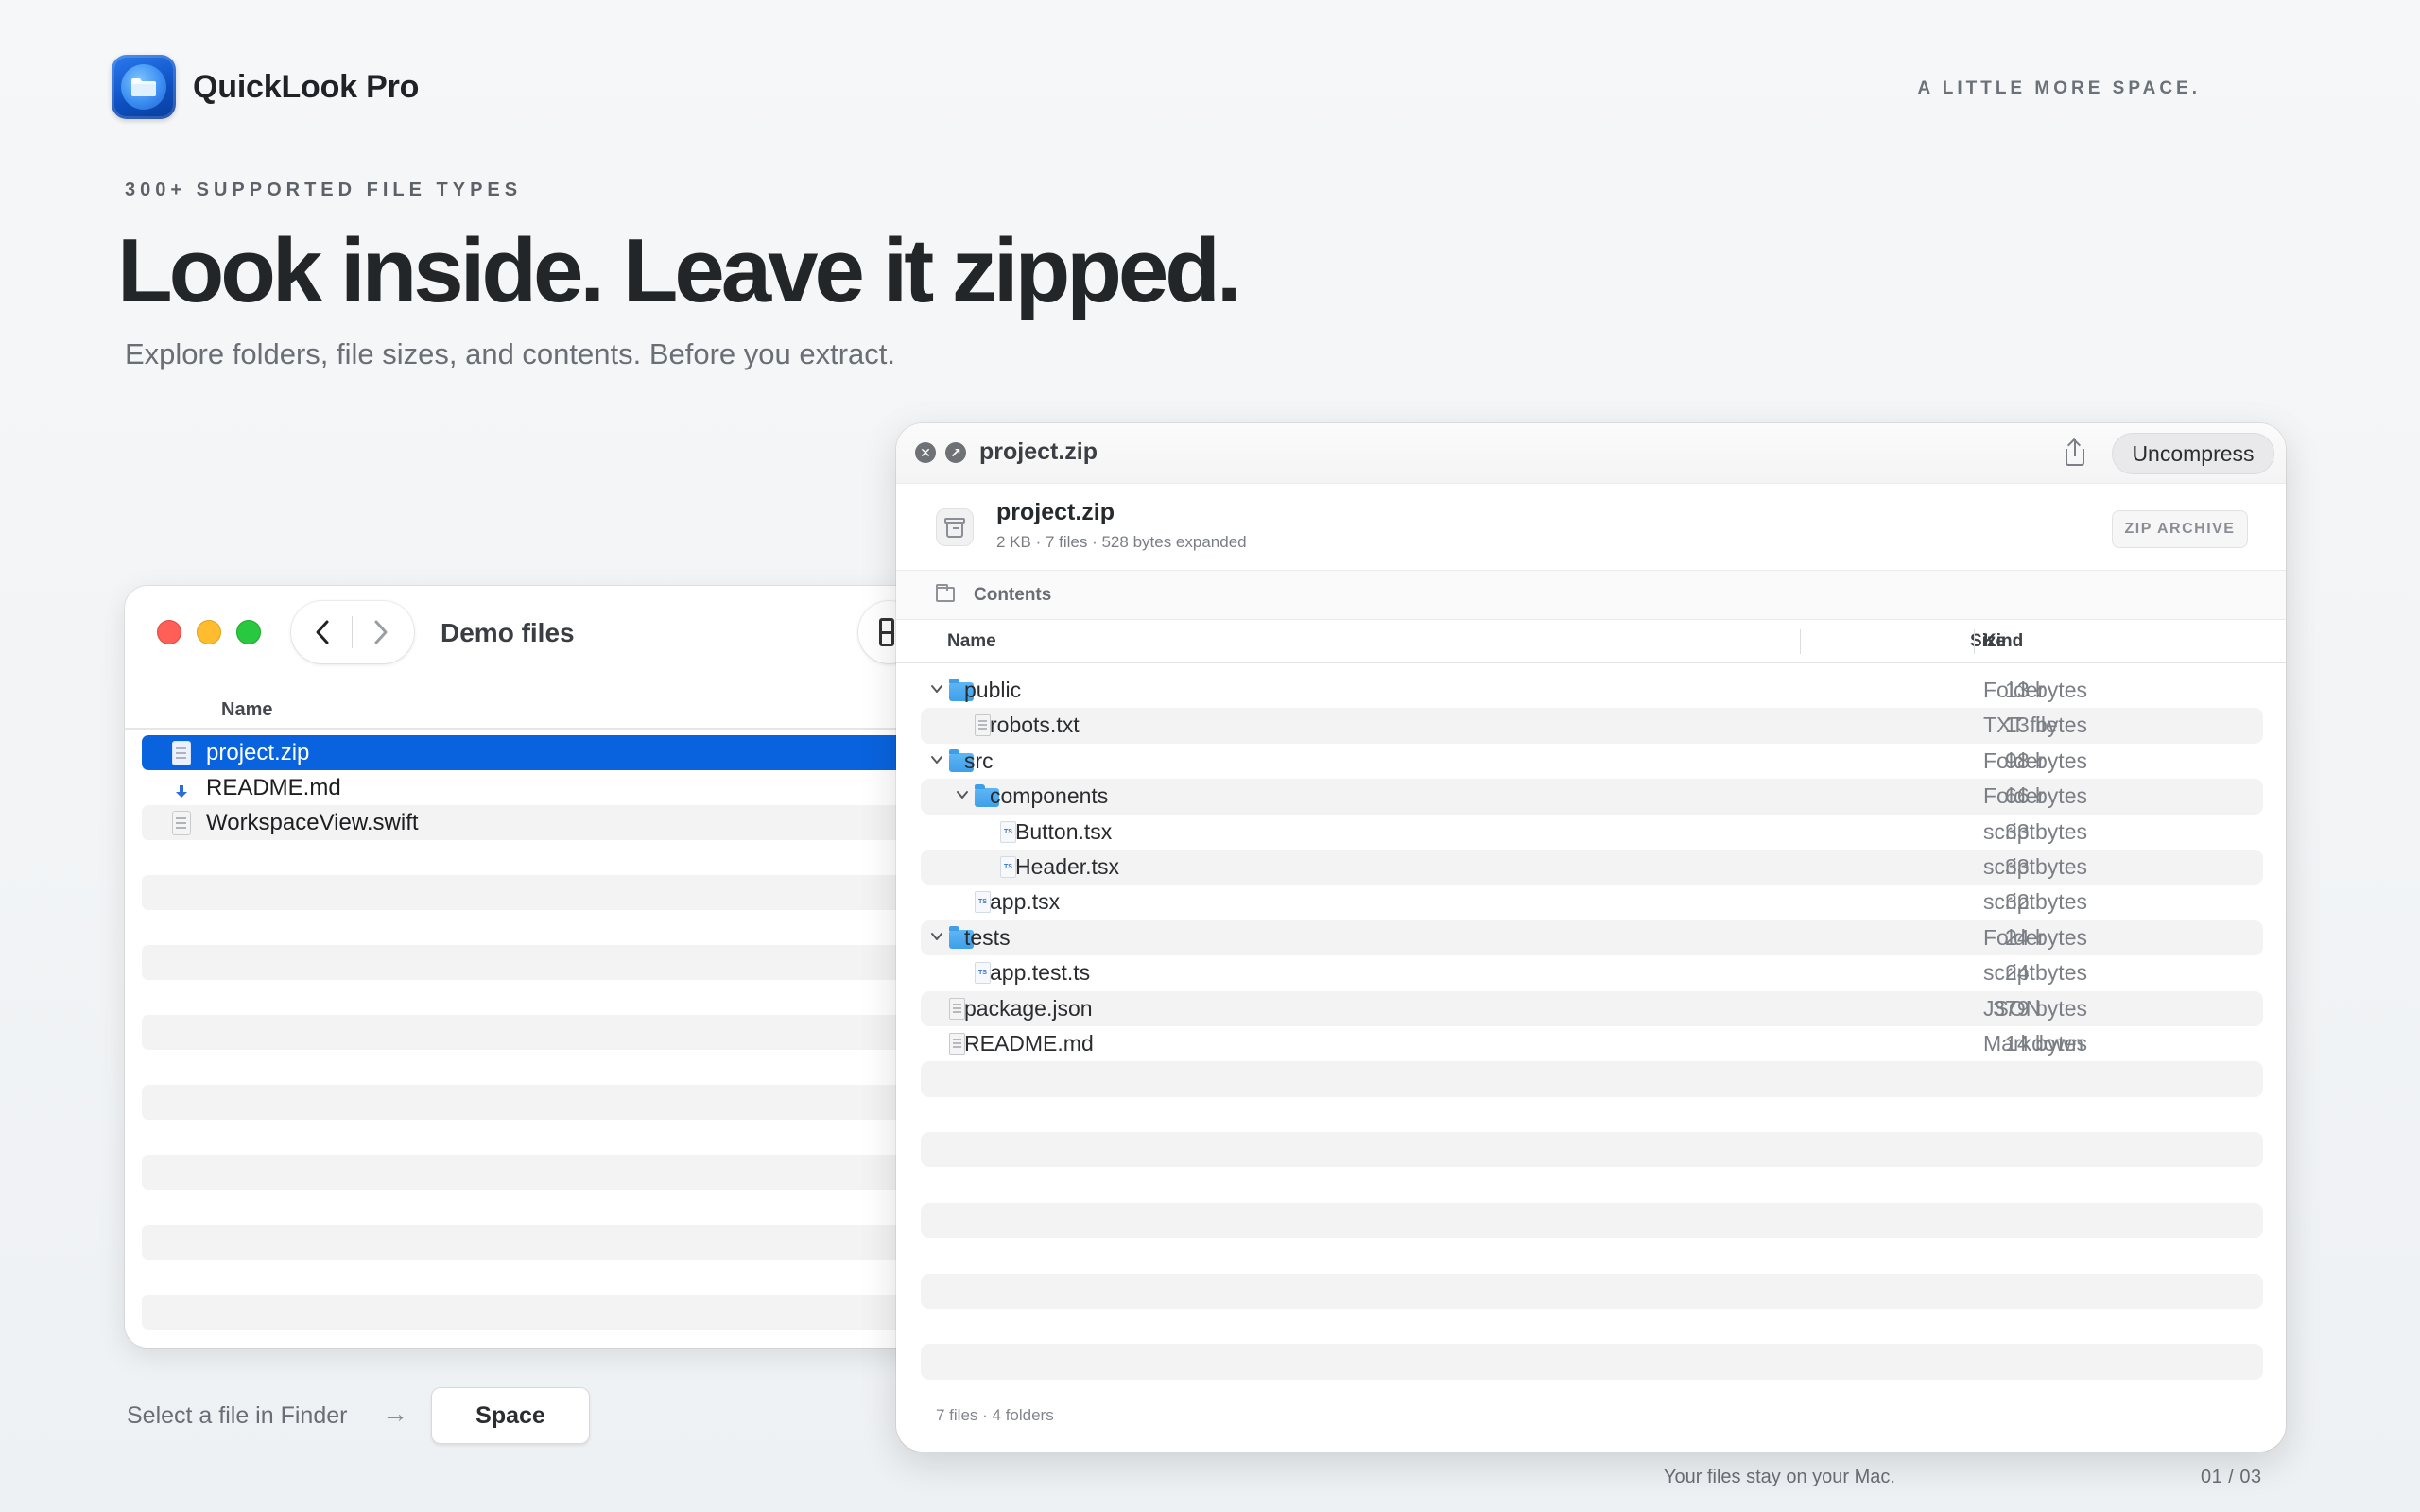 This screenshot has height=1512, width=2420. What do you see at coordinates (395, 1413) in the screenshot?
I see `arrow-right-icon: →` at bounding box center [395, 1413].